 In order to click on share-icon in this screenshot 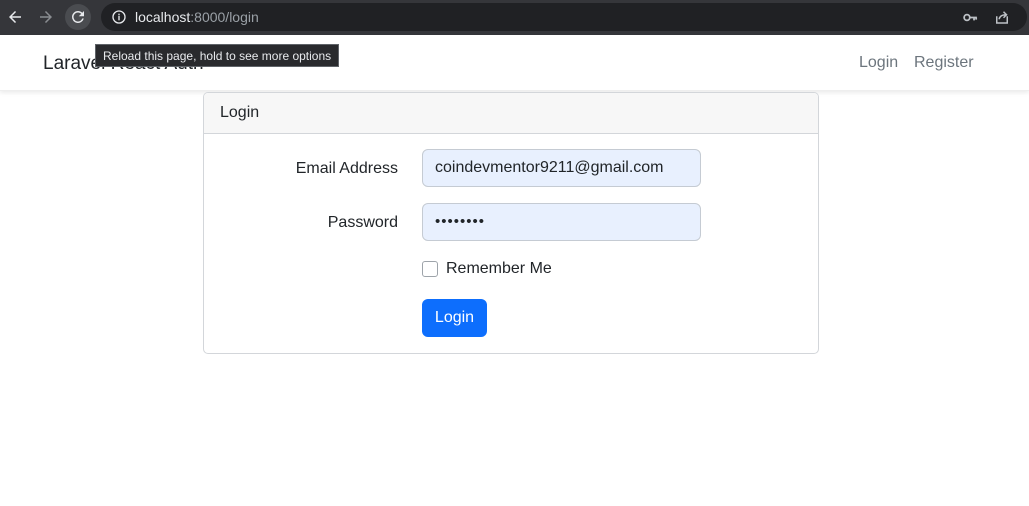, I will do `click(1002, 17)`.